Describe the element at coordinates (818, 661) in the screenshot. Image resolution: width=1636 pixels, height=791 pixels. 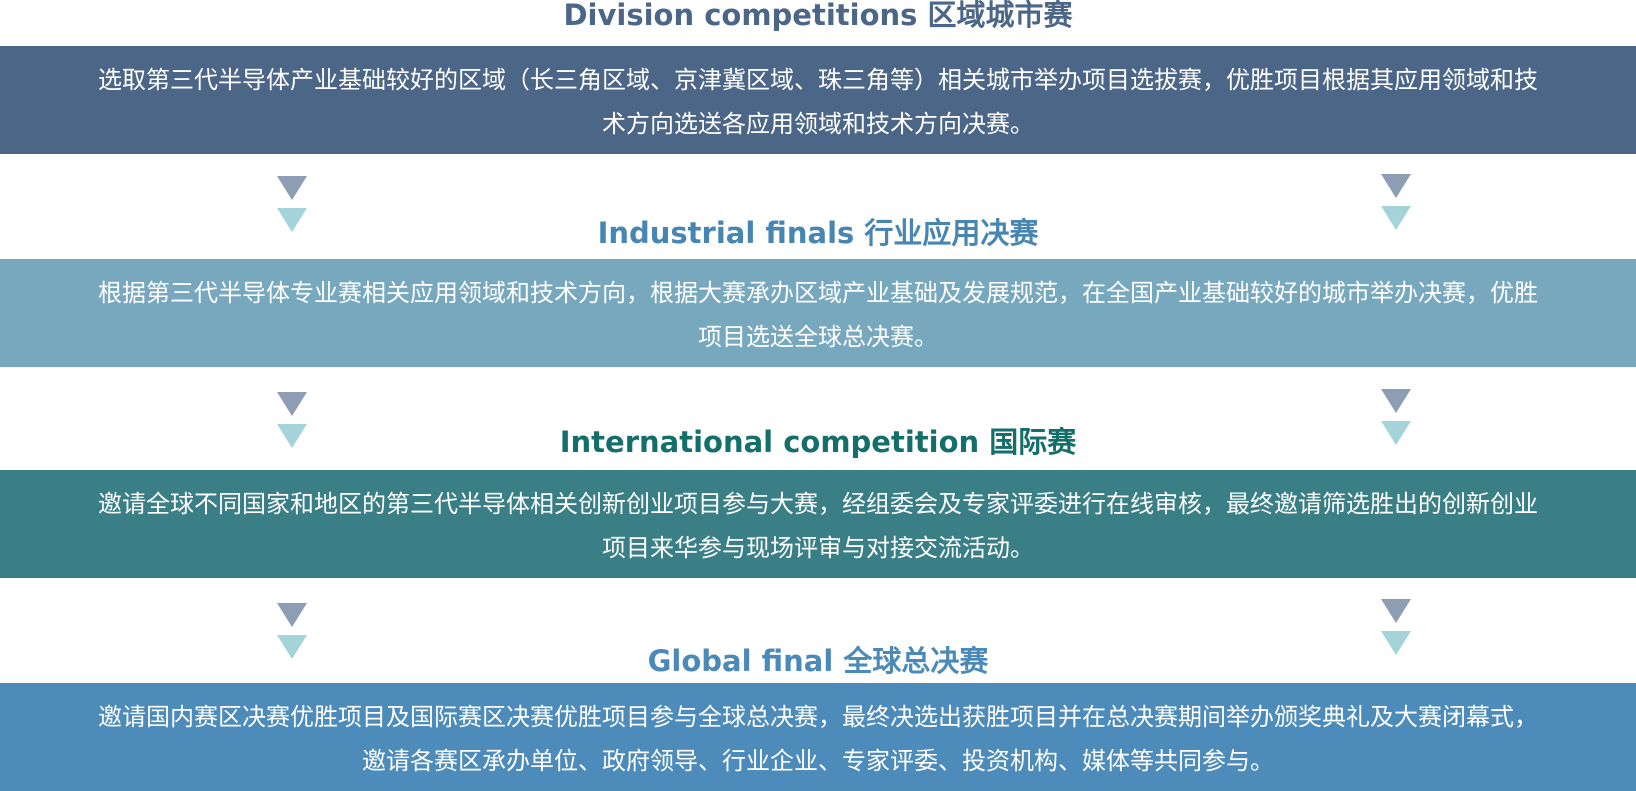
I see `global-final-title: Global final 全球总决赛` at that location.